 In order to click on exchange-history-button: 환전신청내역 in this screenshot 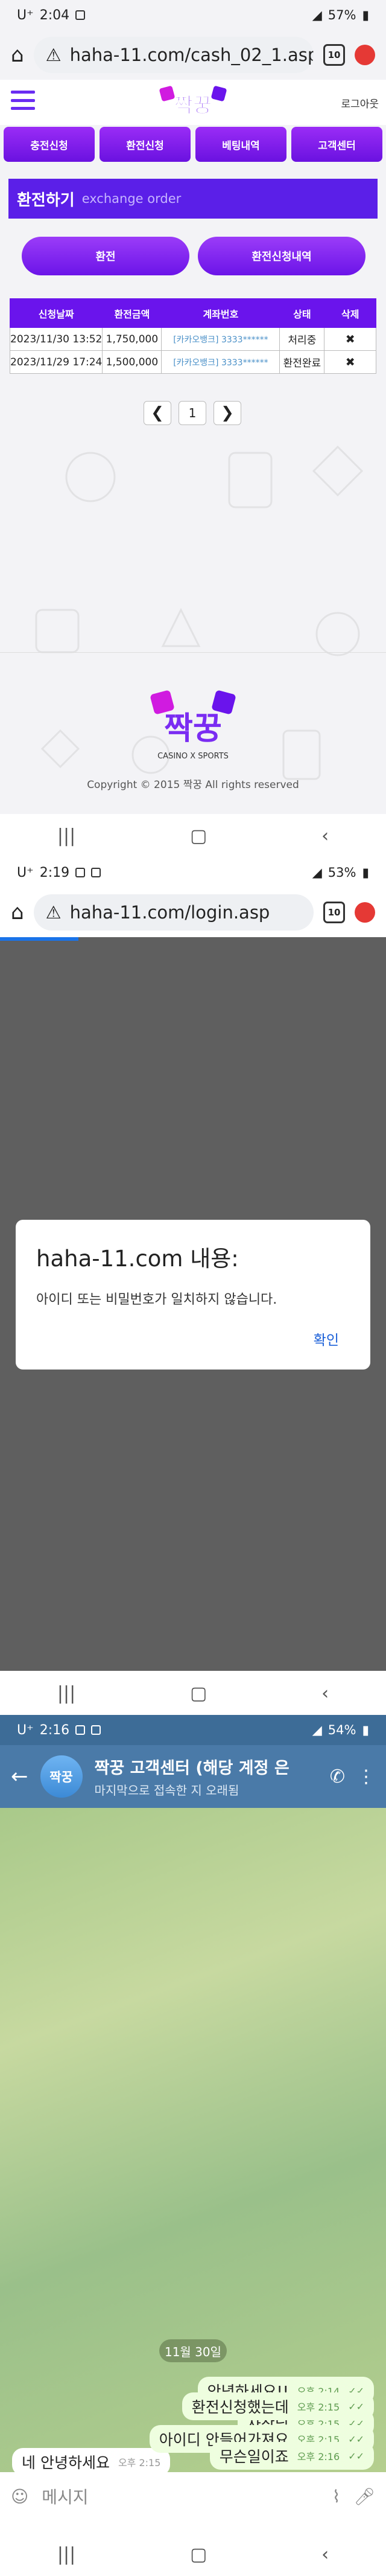, I will do `click(281, 256)`.